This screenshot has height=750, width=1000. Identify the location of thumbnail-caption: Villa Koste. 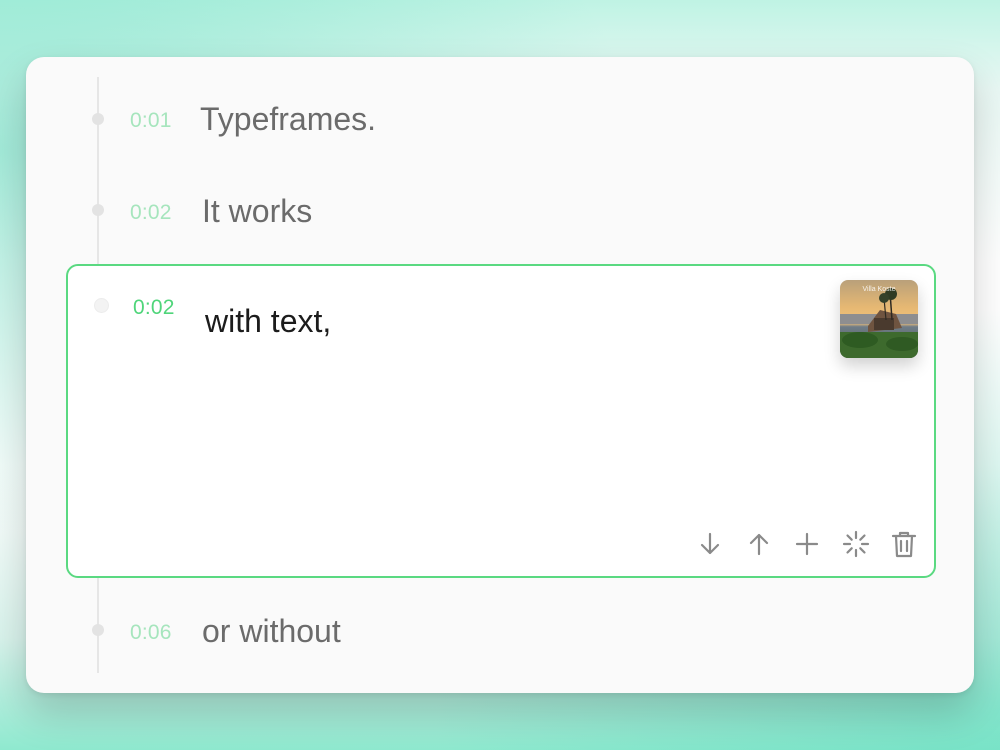
(879, 289).